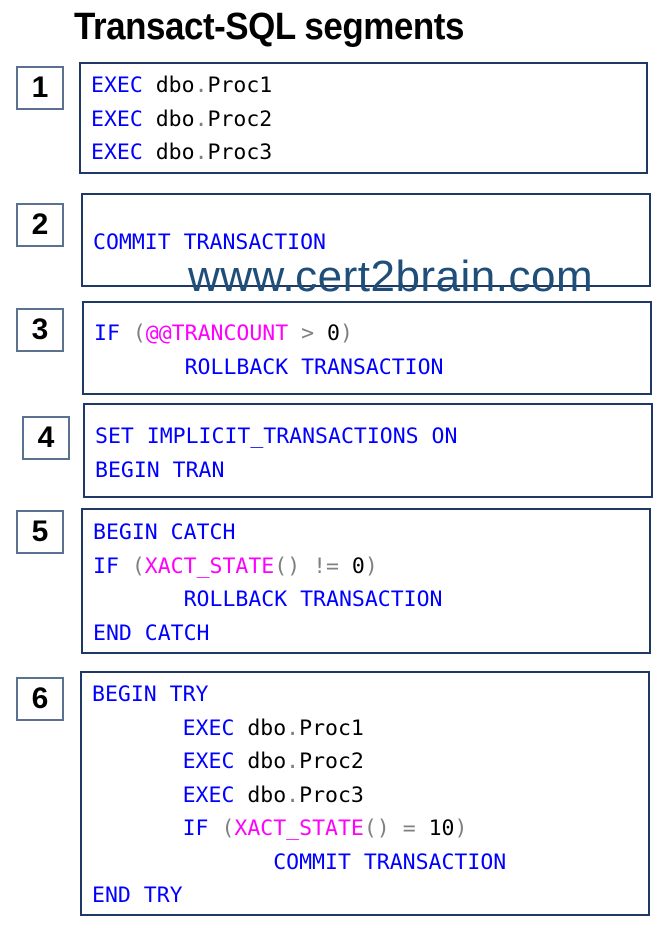  I want to click on code-line: IF (XACT_STATE() != 0), so click(371, 567).